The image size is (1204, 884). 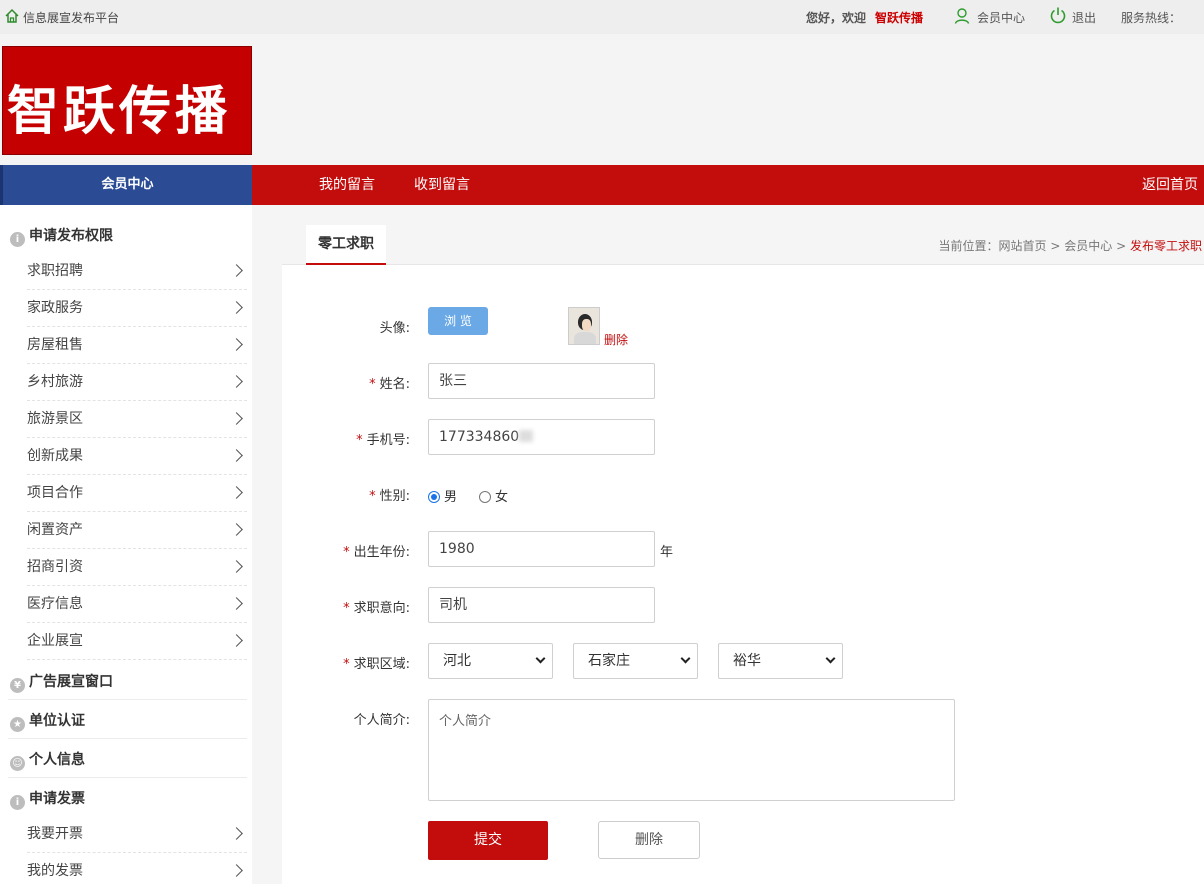 I want to click on nav-member-center: 会员中心, so click(x=126, y=185).